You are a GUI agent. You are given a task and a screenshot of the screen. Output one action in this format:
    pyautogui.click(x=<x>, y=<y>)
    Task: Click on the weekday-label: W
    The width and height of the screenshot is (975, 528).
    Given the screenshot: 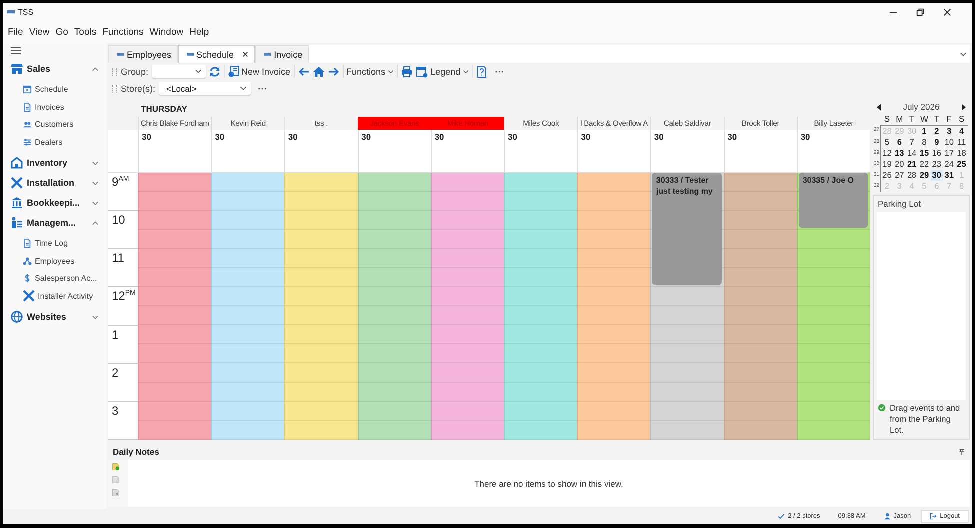 What is the action you would take?
    pyautogui.click(x=924, y=119)
    